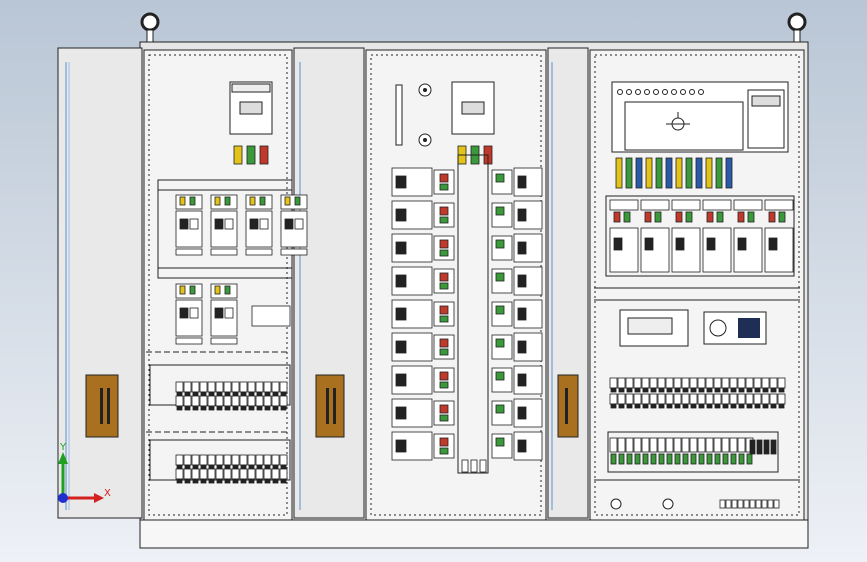 This screenshot has width=867, height=562. What do you see at coordinates (330, 406) in the screenshot?
I see `door-handle-middle` at bounding box center [330, 406].